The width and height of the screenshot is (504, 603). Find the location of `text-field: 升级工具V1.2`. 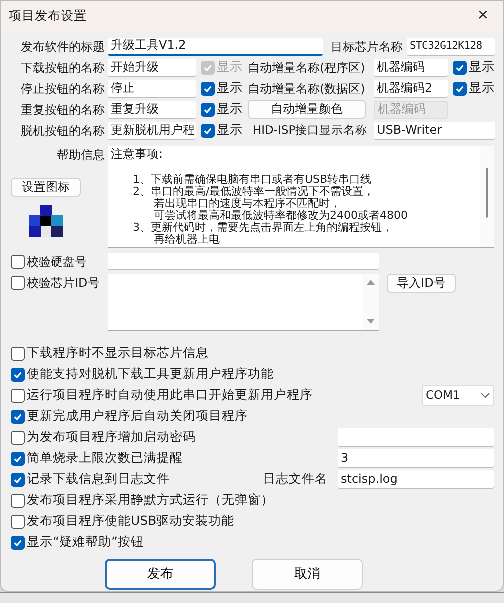

text-field: 升级工具V1.2 is located at coordinates (215, 47).